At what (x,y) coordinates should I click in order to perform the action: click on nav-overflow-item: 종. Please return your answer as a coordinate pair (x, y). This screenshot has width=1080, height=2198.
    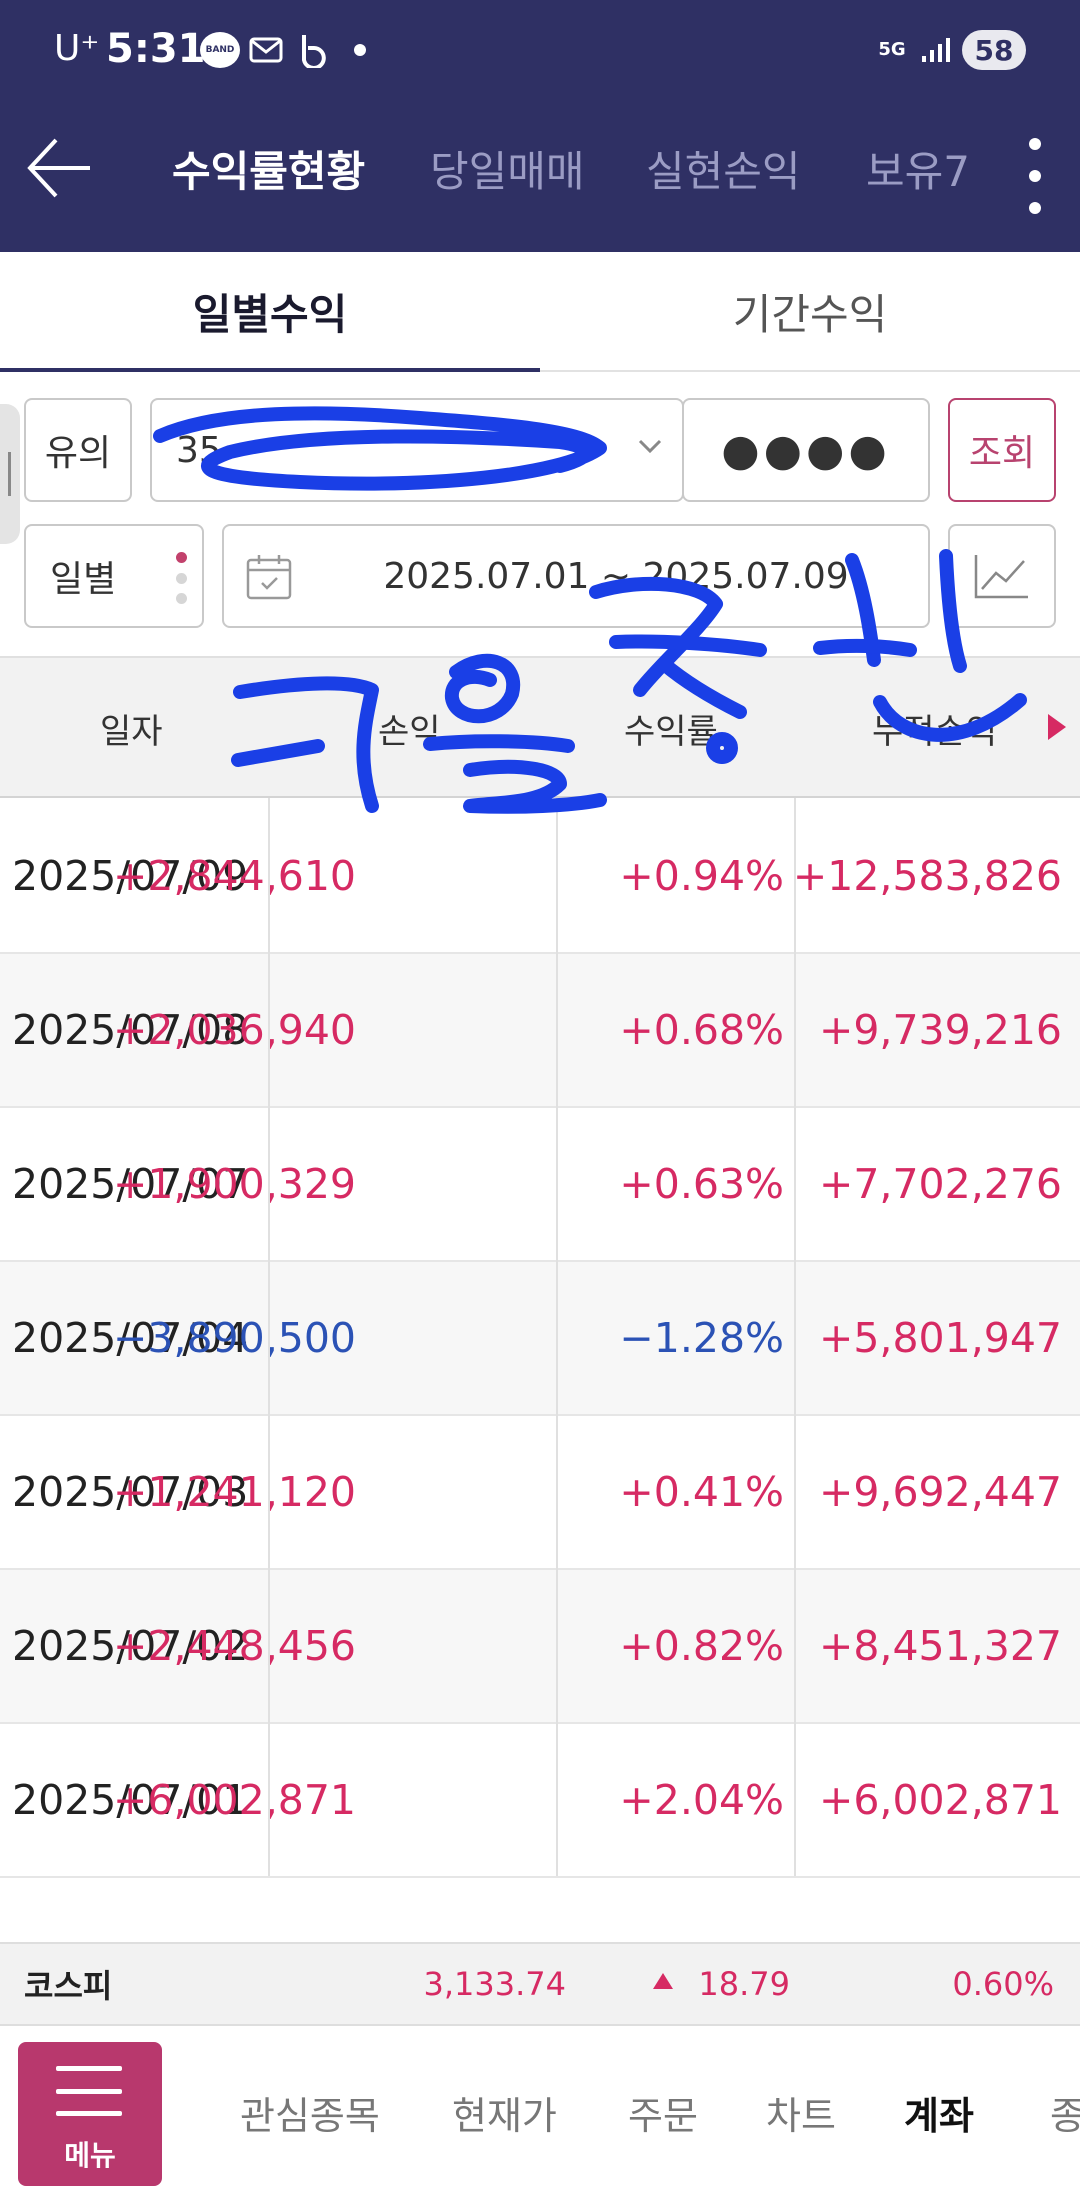
    Looking at the image, I should click on (1065, 2112).